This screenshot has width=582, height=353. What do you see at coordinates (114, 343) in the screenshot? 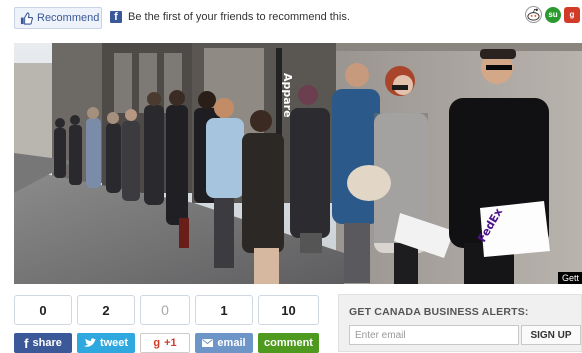
I see `tweet-label: tweet` at bounding box center [114, 343].